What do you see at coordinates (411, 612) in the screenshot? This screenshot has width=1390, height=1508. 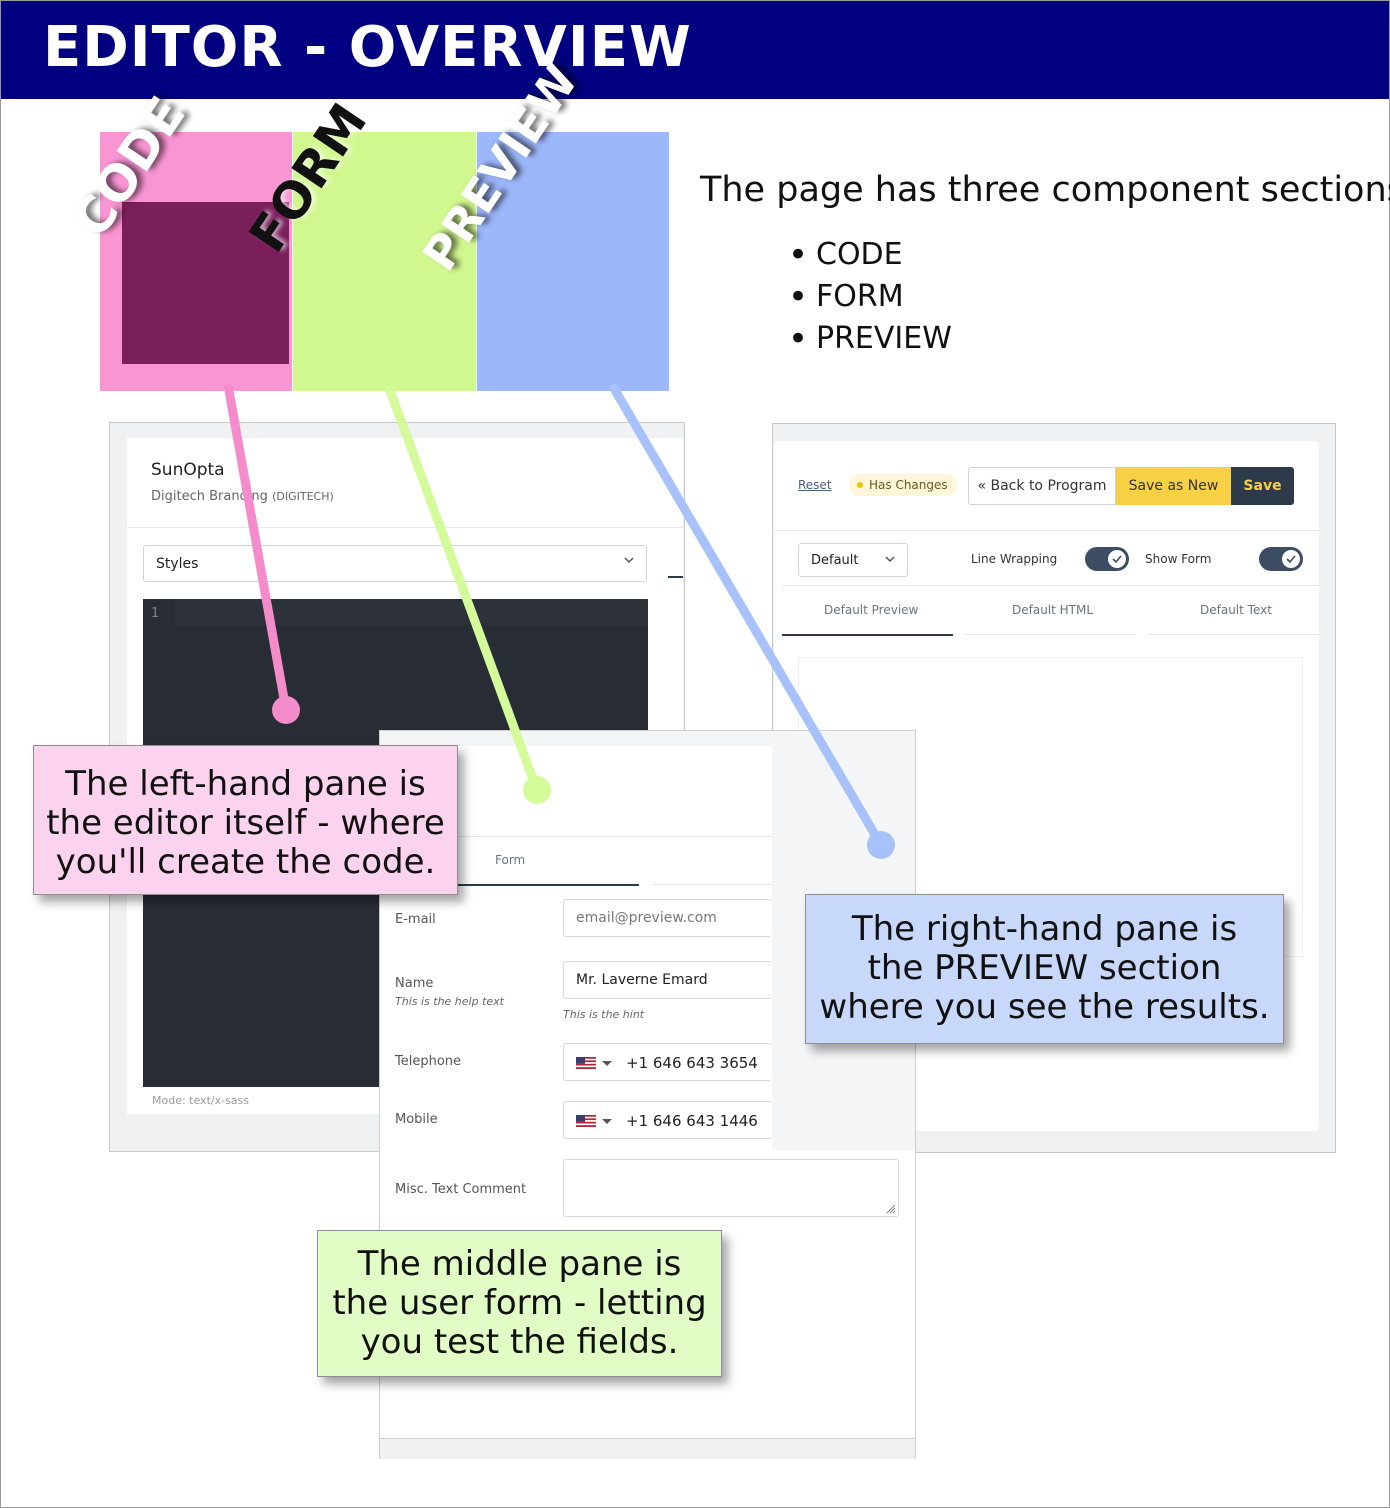 I see `active-line-highlight` at bounding box center [411, 612].